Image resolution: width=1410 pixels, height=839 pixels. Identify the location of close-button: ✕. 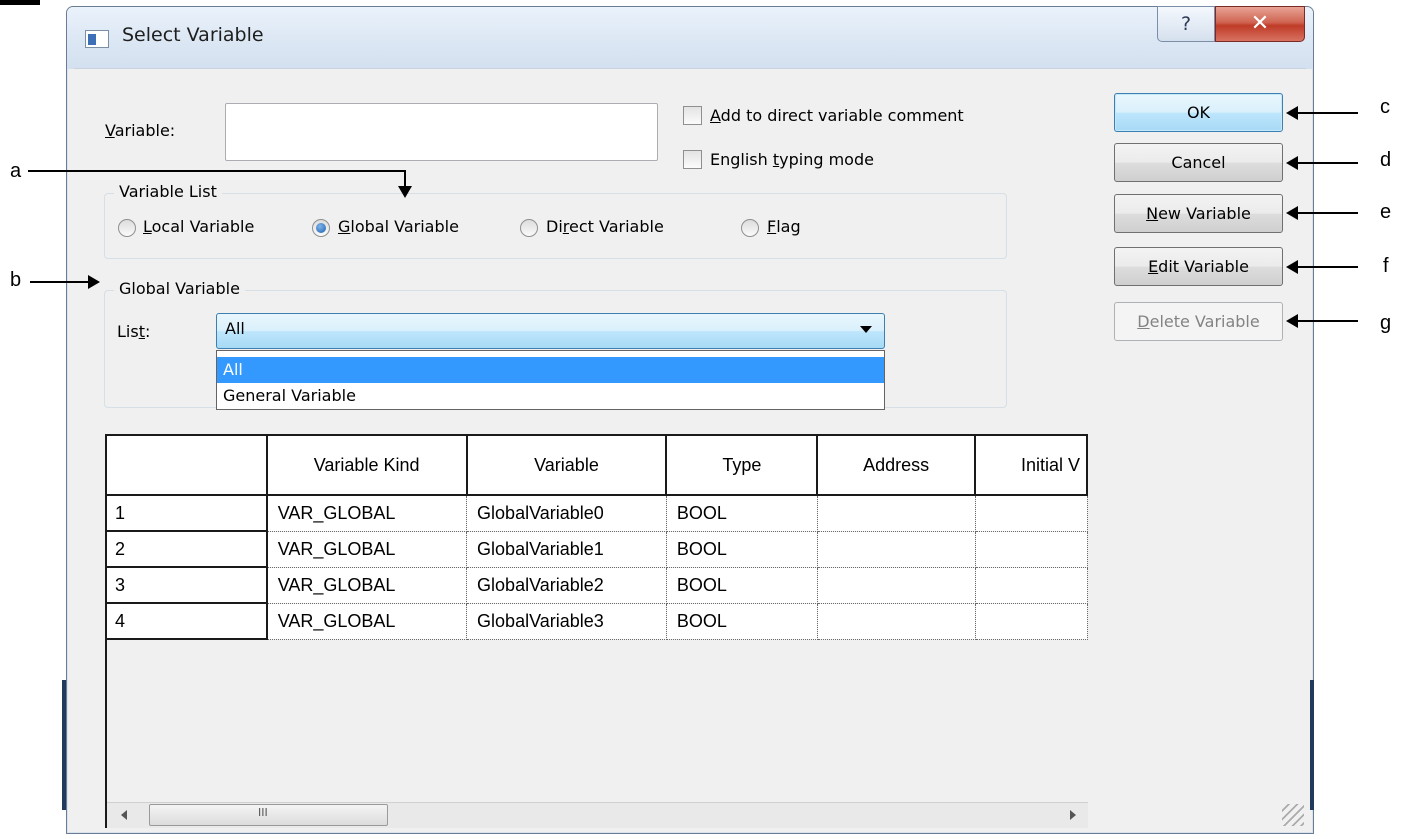
(1260, 24).